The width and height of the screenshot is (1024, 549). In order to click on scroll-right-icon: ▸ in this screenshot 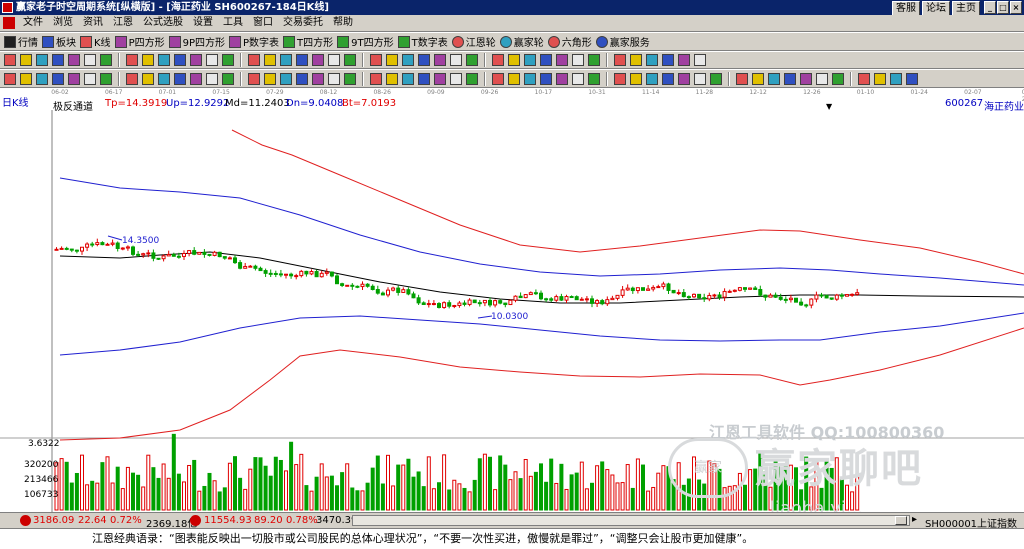, I will do `click(914, 519)`.